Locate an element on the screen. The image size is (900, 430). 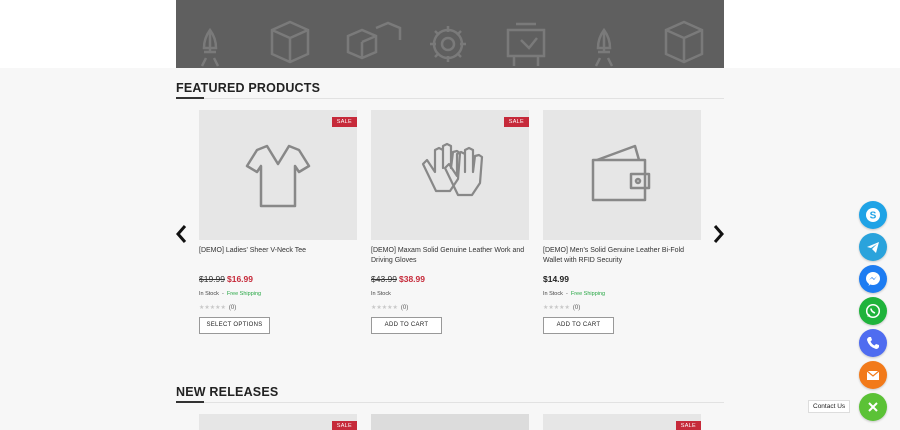
tshirt-icon is located at coordinates (278, 176).